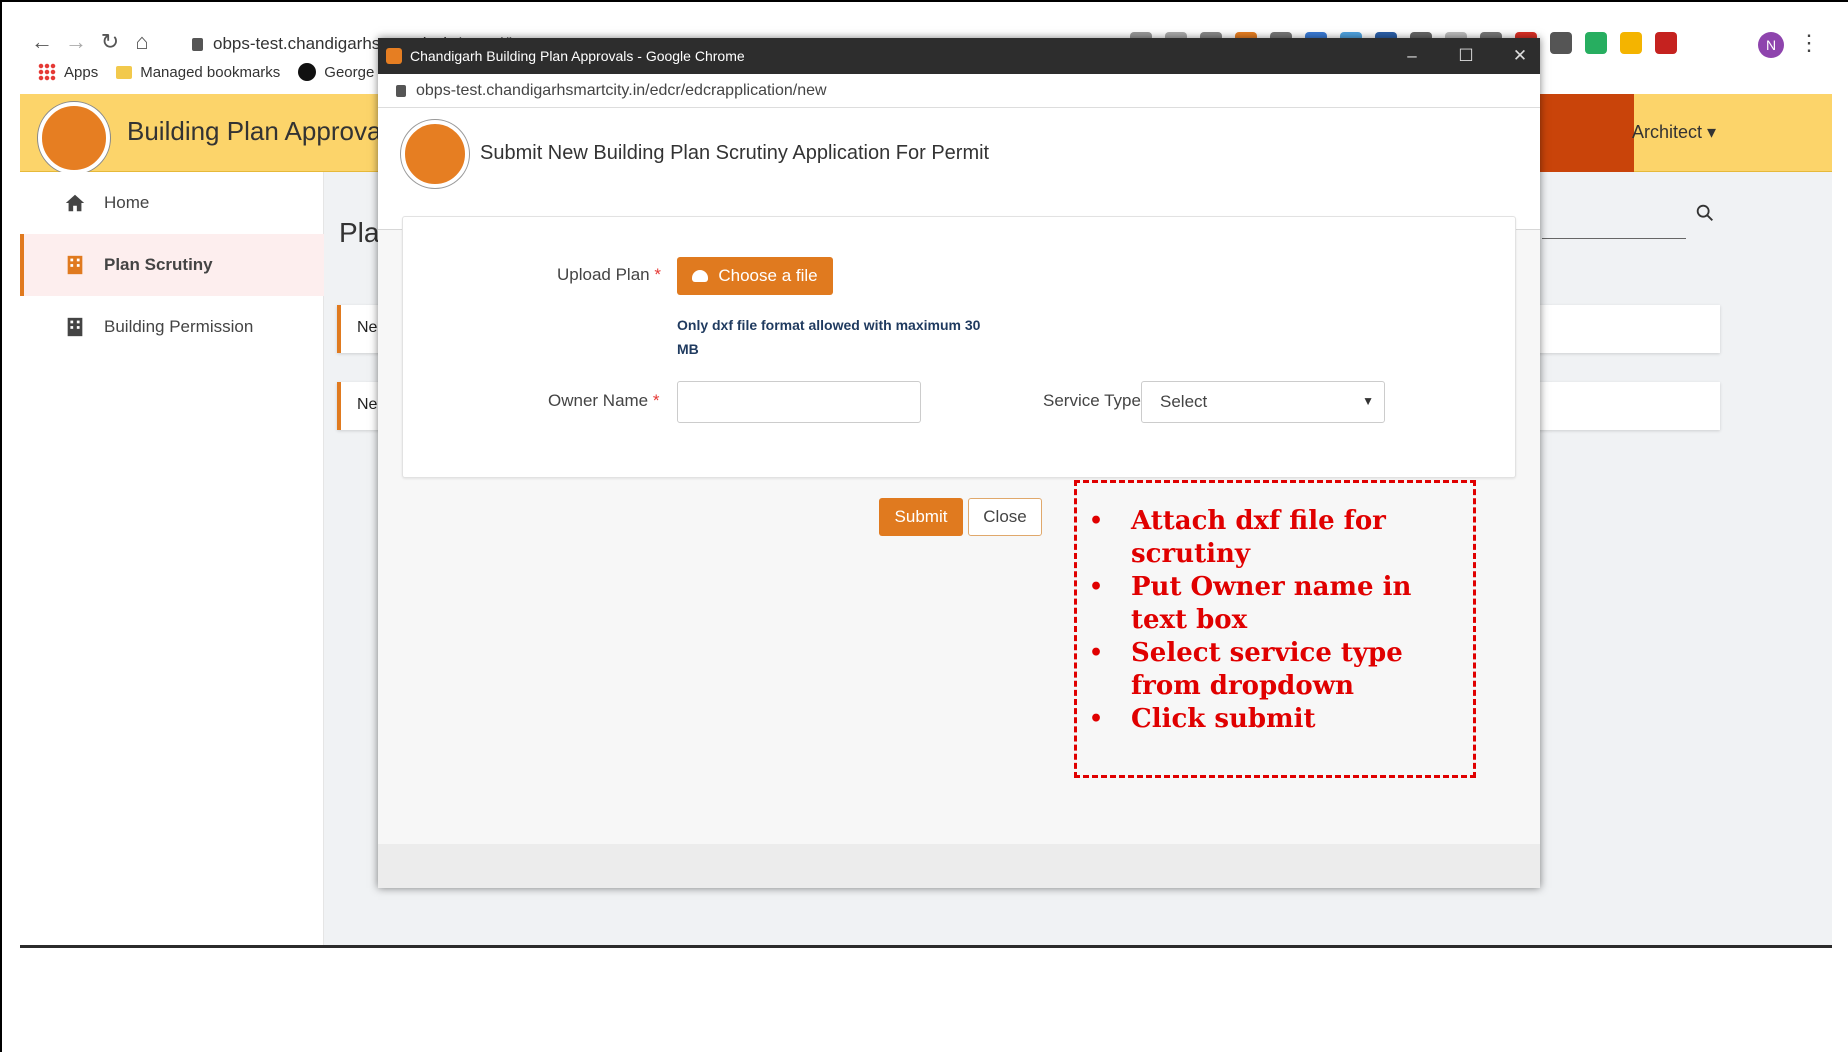  I want to click on app-title: Building Plan Approval, so click(257, 131).